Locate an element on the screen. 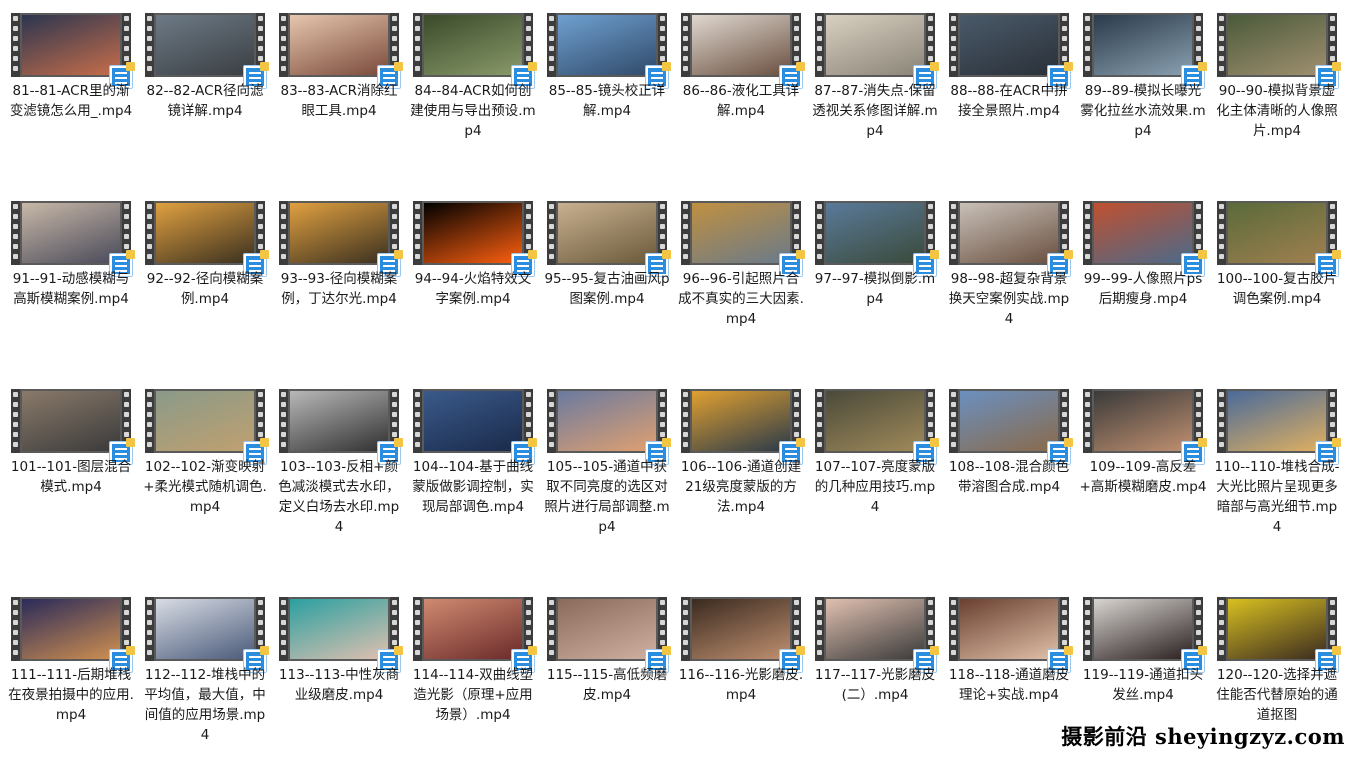  file-name-label: 98--98-超复杂背景换天空案例实战.mp4 is located at coordinates (1009, 299).